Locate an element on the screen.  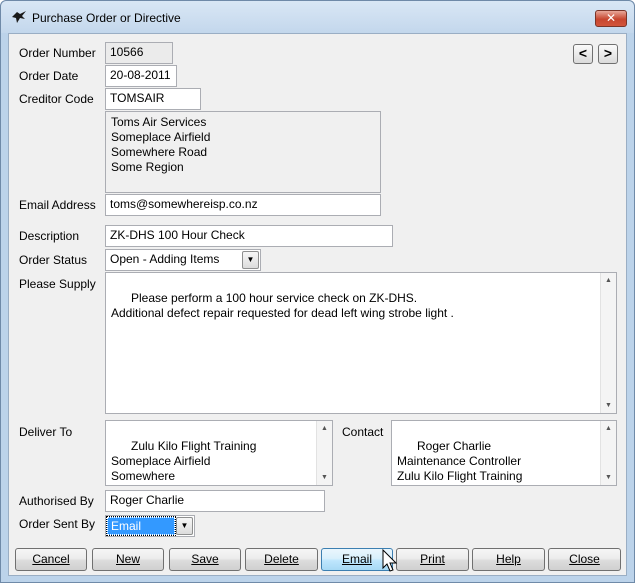
authorised-by-field: Roger Charlie is located at coordinates (215, 501).